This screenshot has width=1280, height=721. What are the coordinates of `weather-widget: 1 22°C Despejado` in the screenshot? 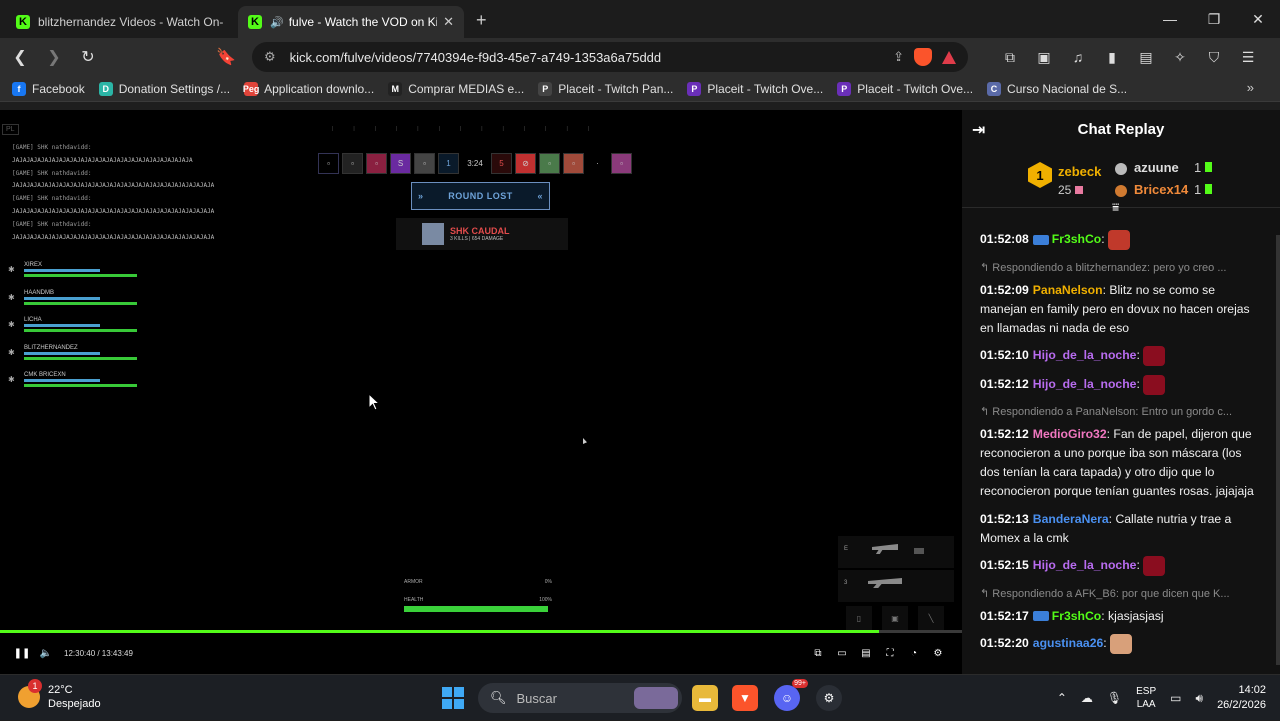 It's located at (59, 695).